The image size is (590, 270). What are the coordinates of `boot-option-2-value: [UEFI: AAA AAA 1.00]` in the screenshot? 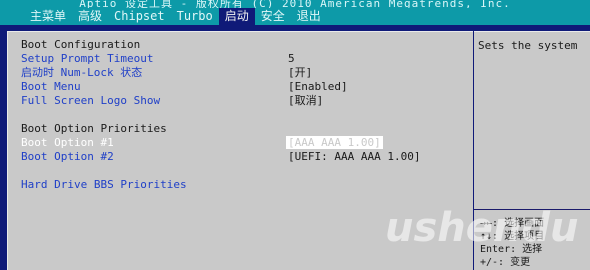 It's located at (354, 156).